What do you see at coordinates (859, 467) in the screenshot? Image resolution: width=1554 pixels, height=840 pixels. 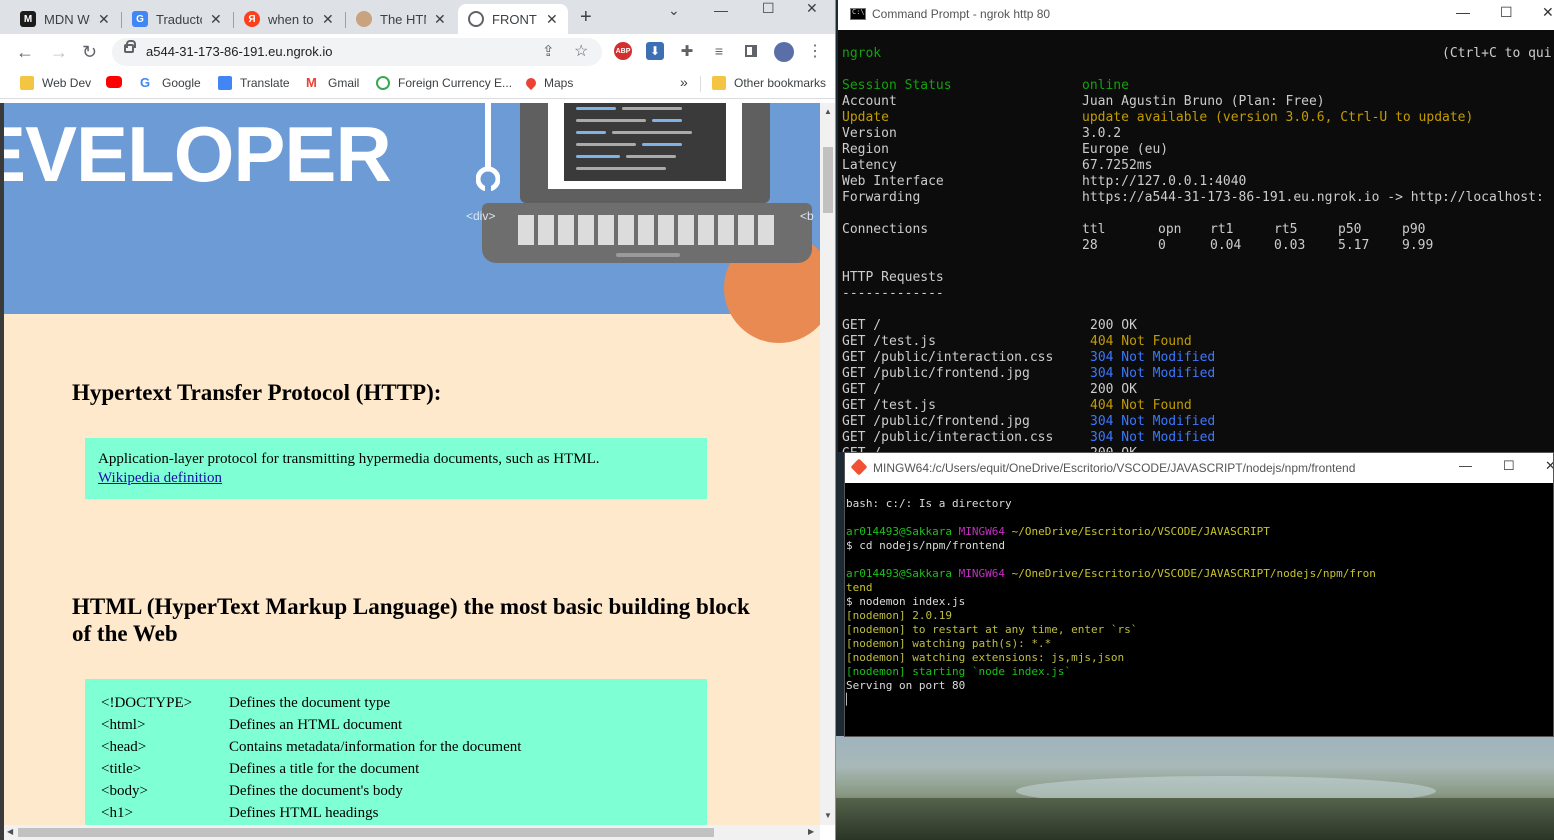 I see `git-icon` at bounding box center [859, 467].